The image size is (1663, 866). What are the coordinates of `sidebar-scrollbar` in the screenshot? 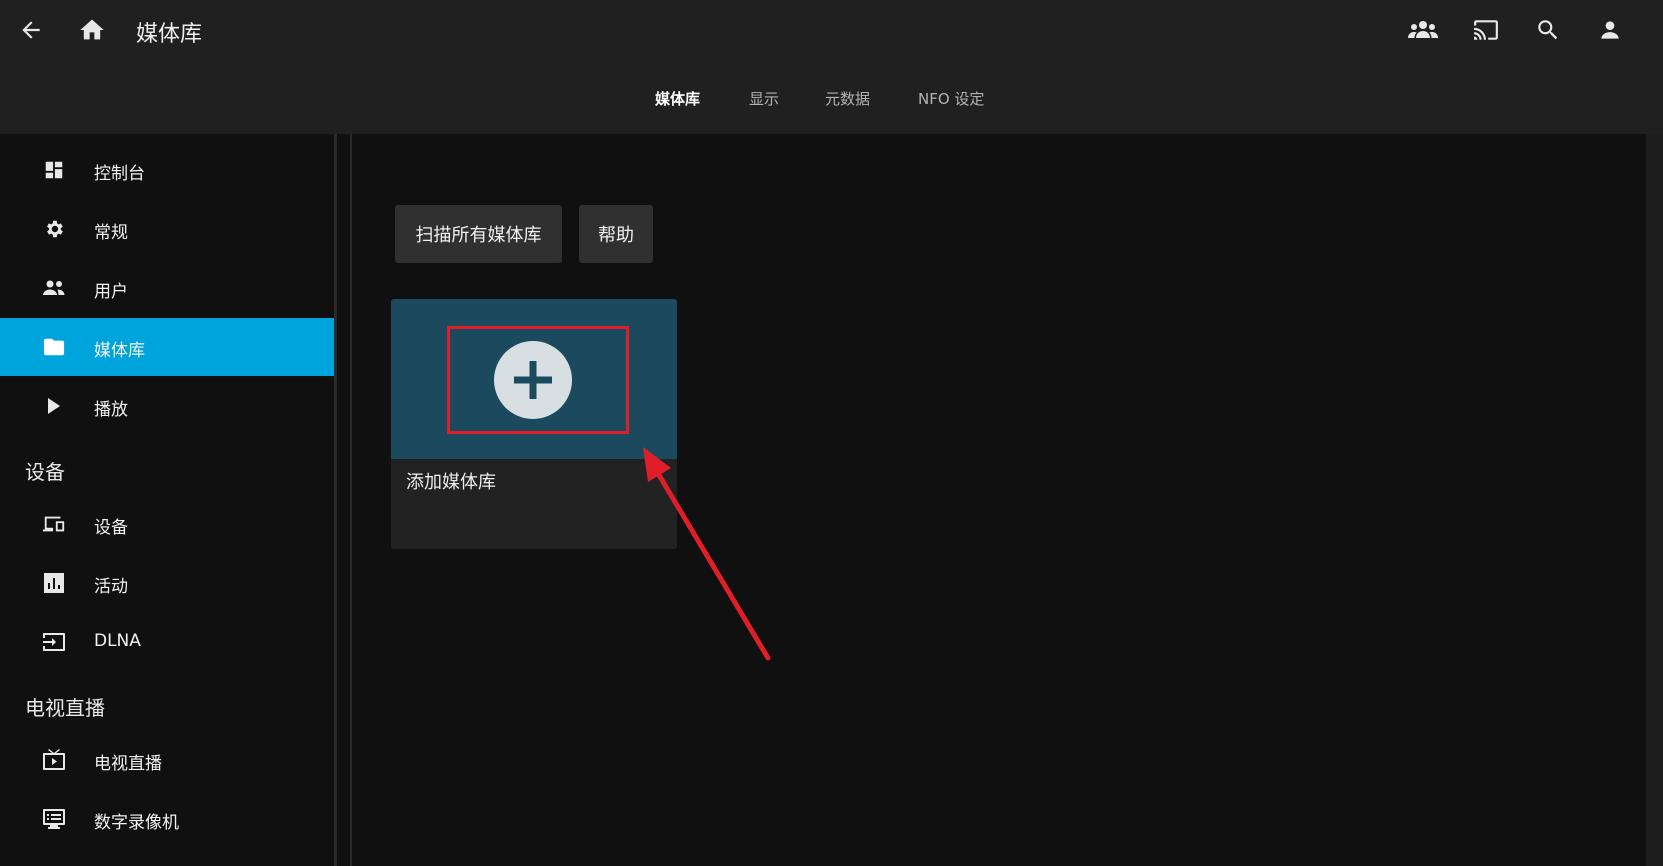 It's located at (335, 500).